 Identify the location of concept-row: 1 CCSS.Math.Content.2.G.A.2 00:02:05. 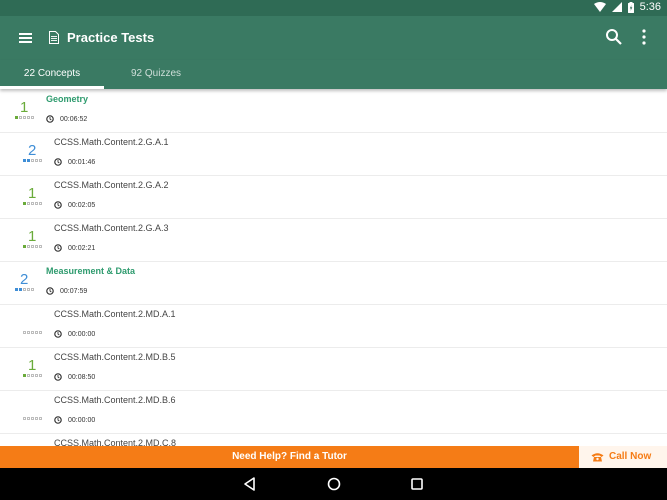
(333, 197).